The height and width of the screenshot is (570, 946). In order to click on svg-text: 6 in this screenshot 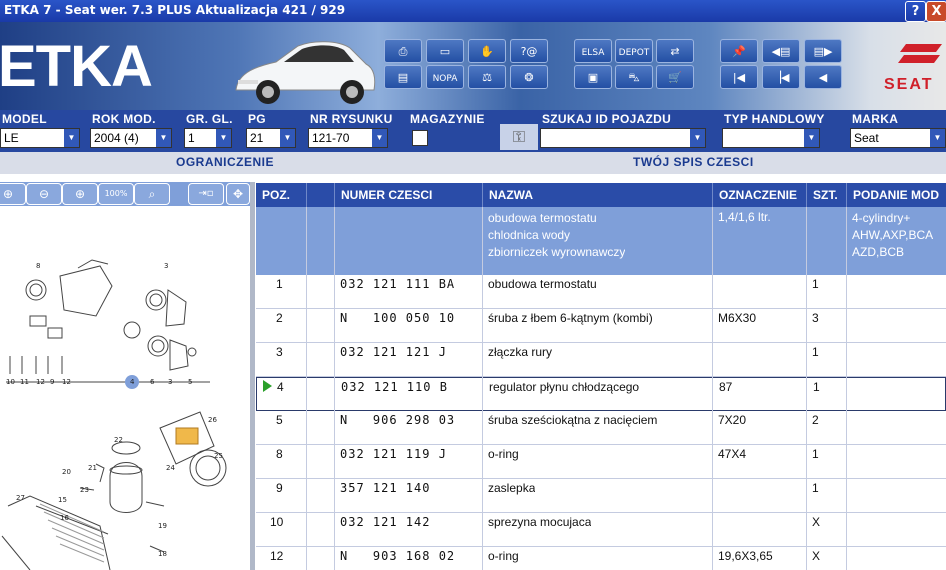, I will do `click(152, 382)`.